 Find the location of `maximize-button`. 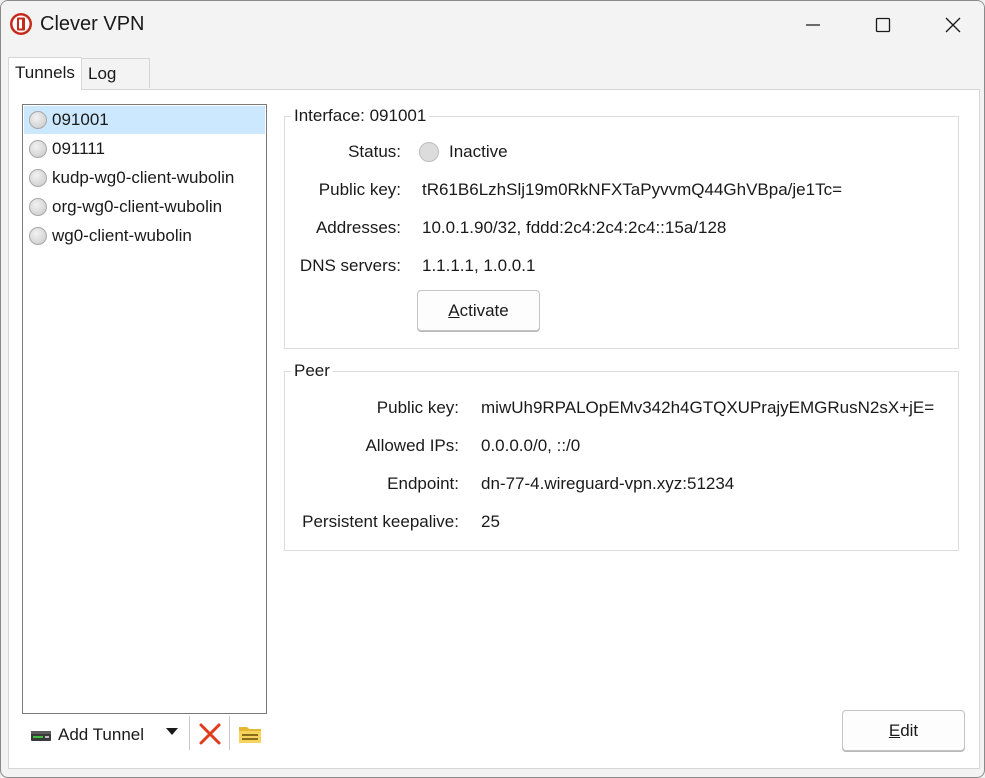

maximize-button is located at coordinates (883, 25).